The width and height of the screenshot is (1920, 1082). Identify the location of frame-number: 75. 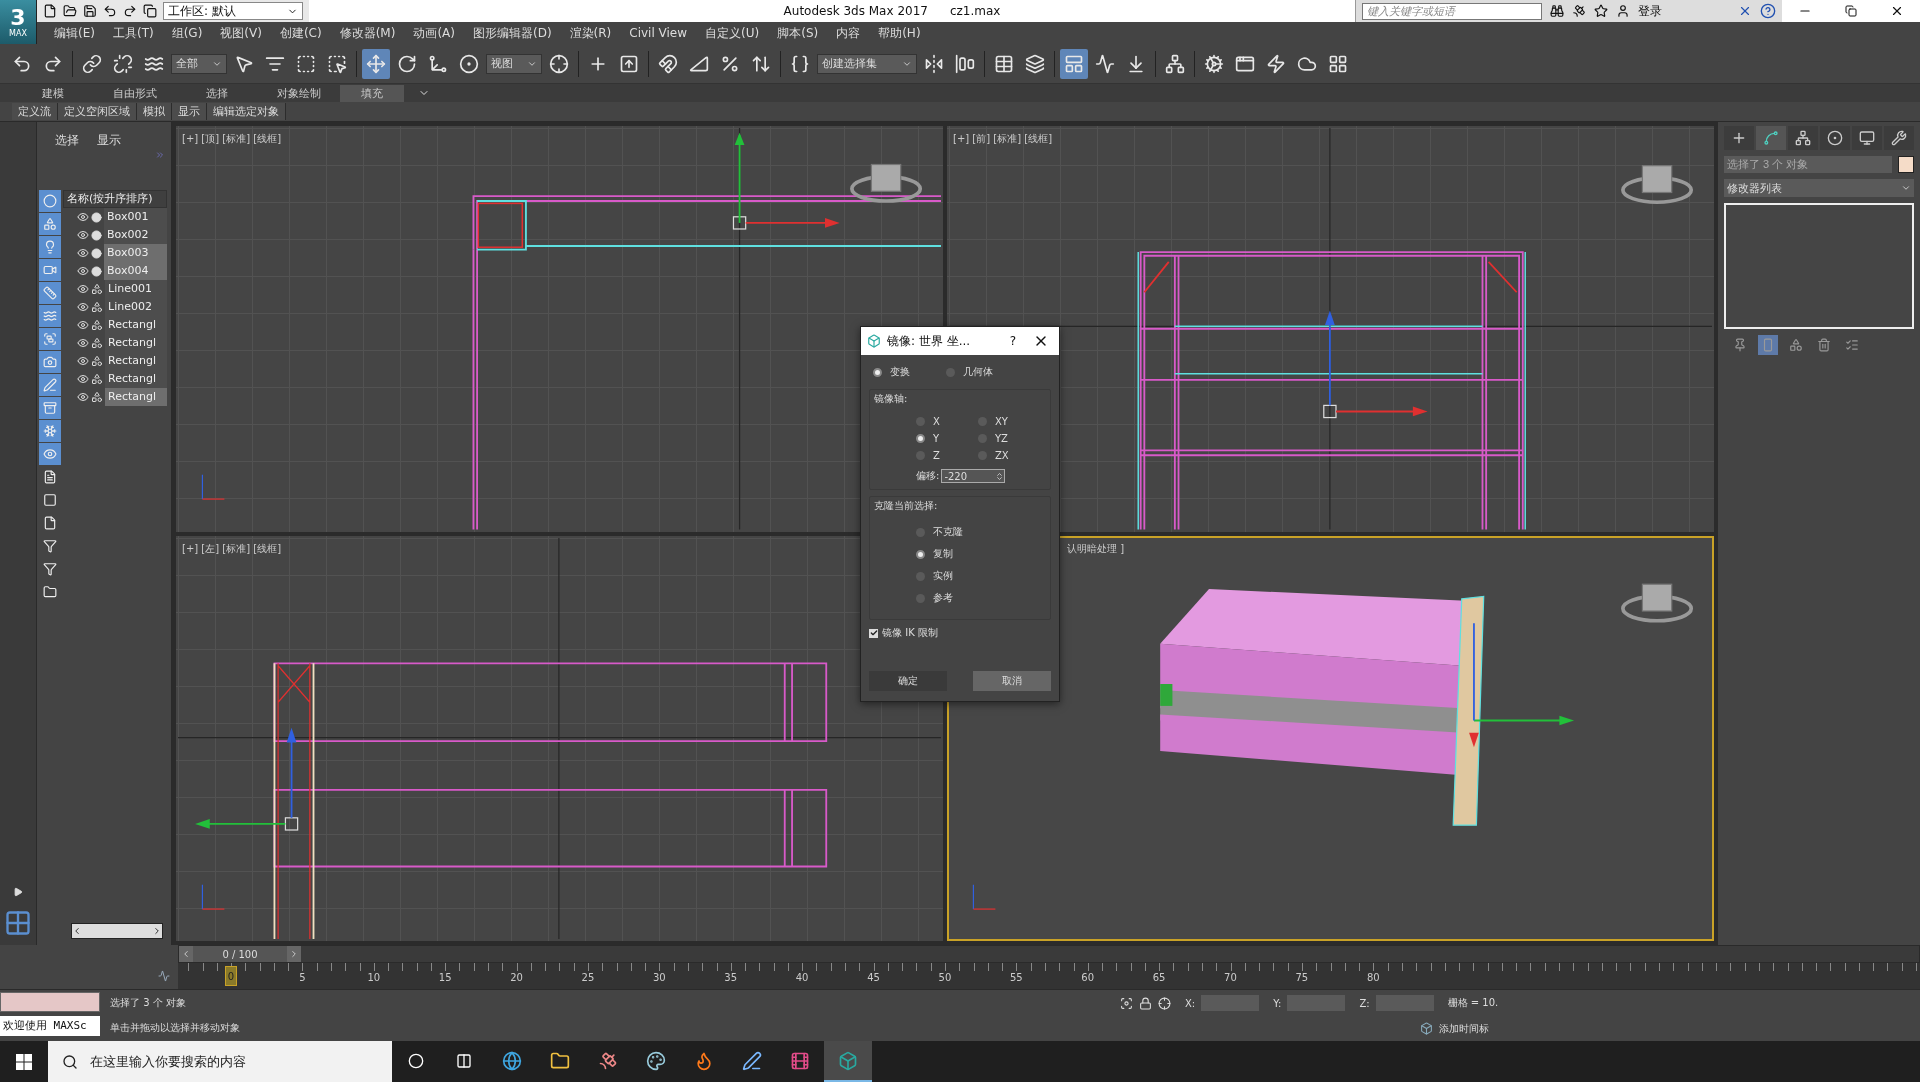
(1302, 977).